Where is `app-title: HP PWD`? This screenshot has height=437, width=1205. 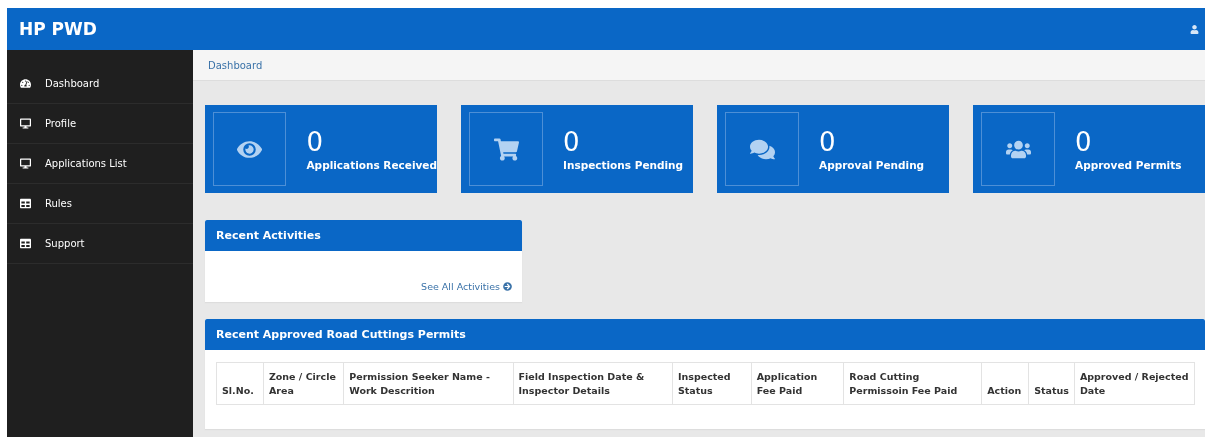
app-title: HP PWD is located at coordinates (58, 29).